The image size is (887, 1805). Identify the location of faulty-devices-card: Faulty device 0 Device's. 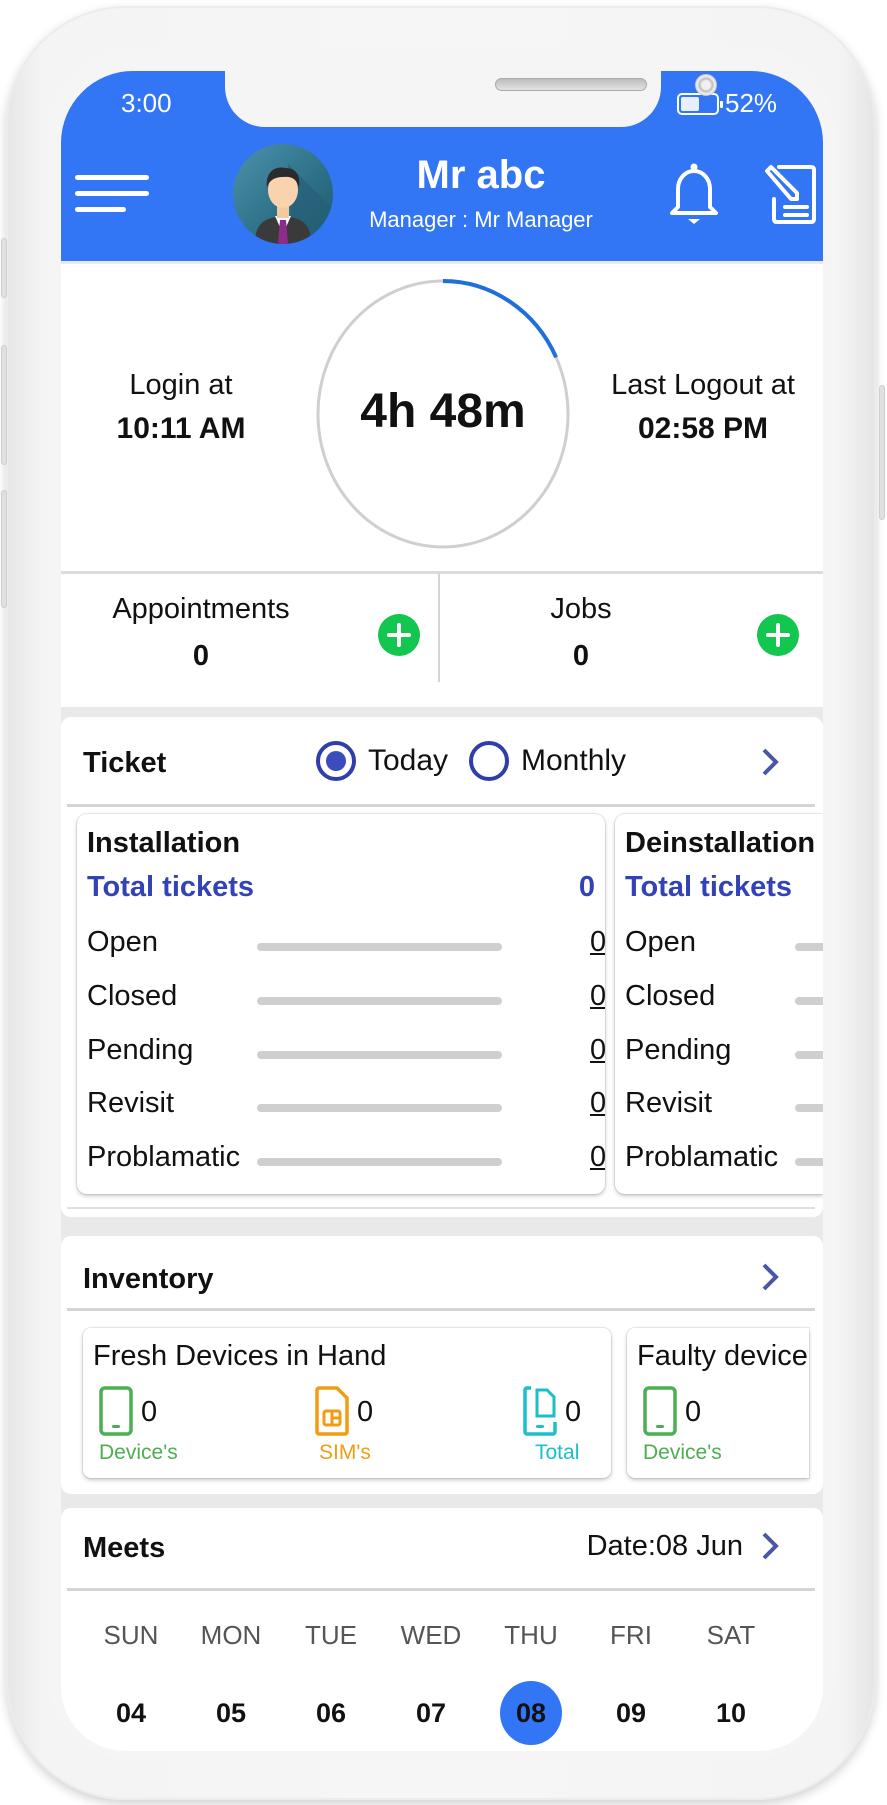
(718, 1403).